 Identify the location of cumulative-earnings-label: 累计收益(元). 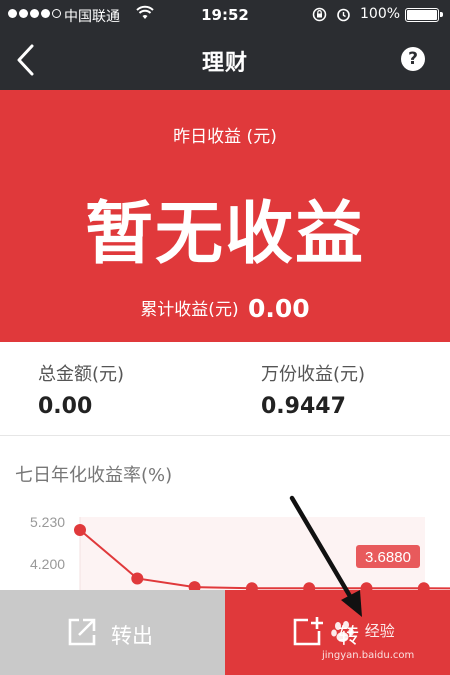
(189, 310).